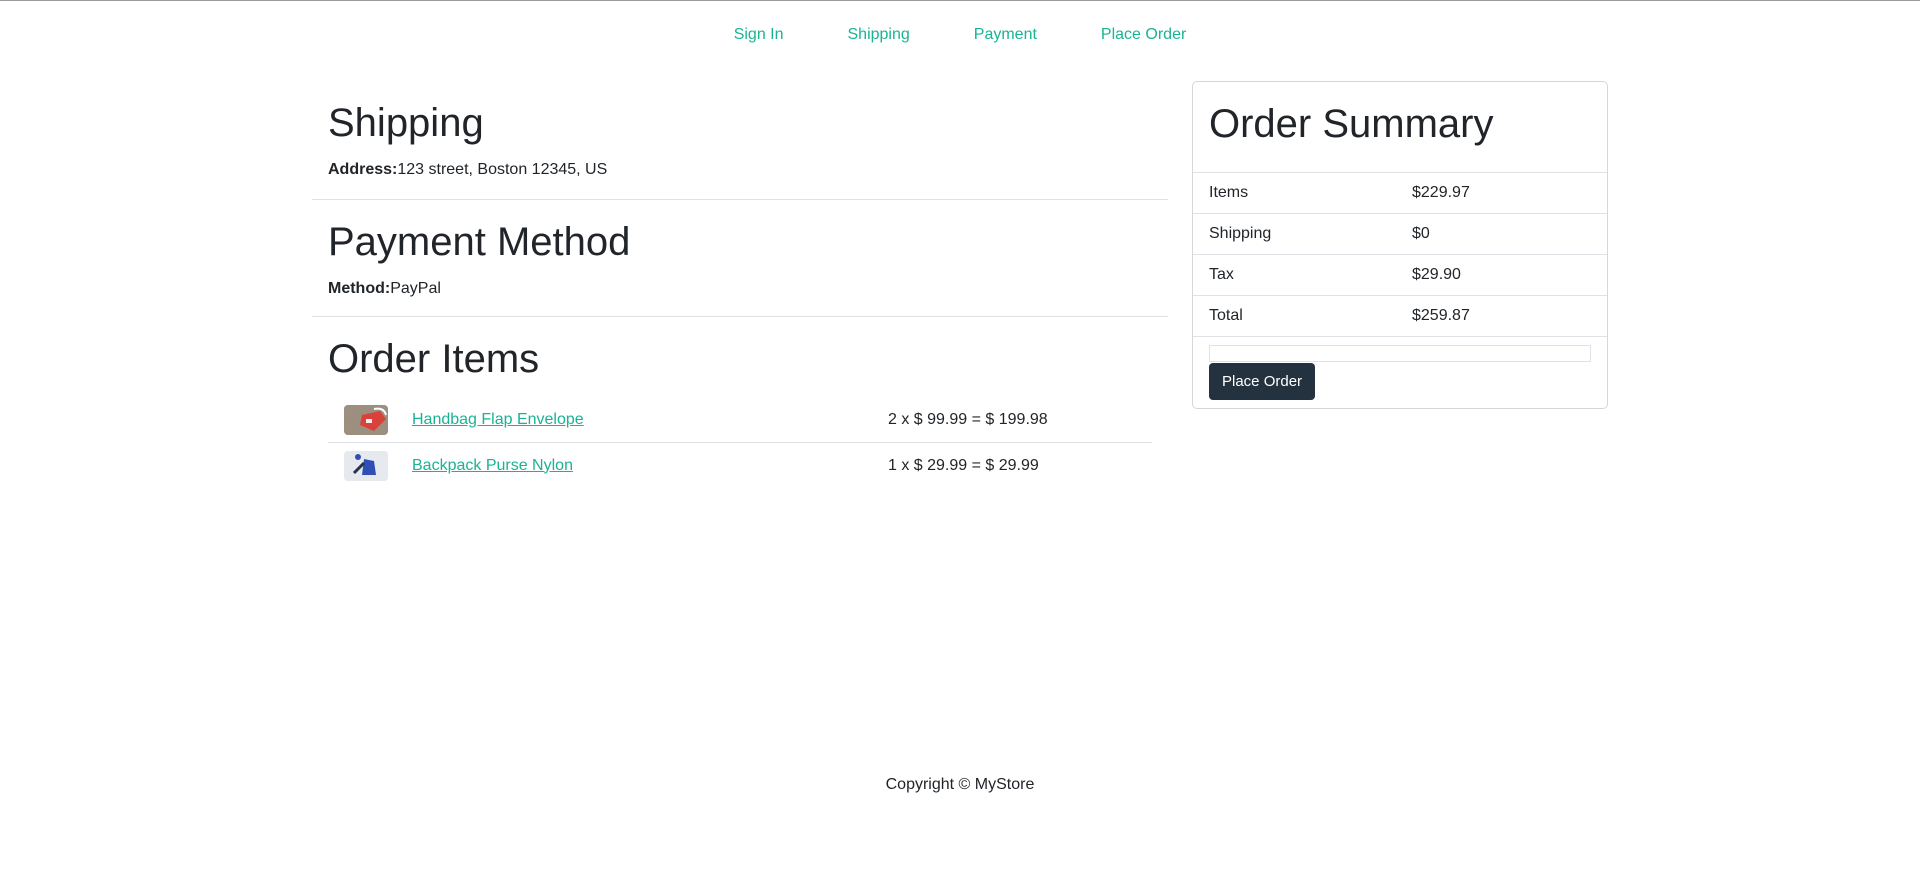  Describe the element at coordinates (363, 169) in the screenshot. I see `address-label: Address:` at that location.